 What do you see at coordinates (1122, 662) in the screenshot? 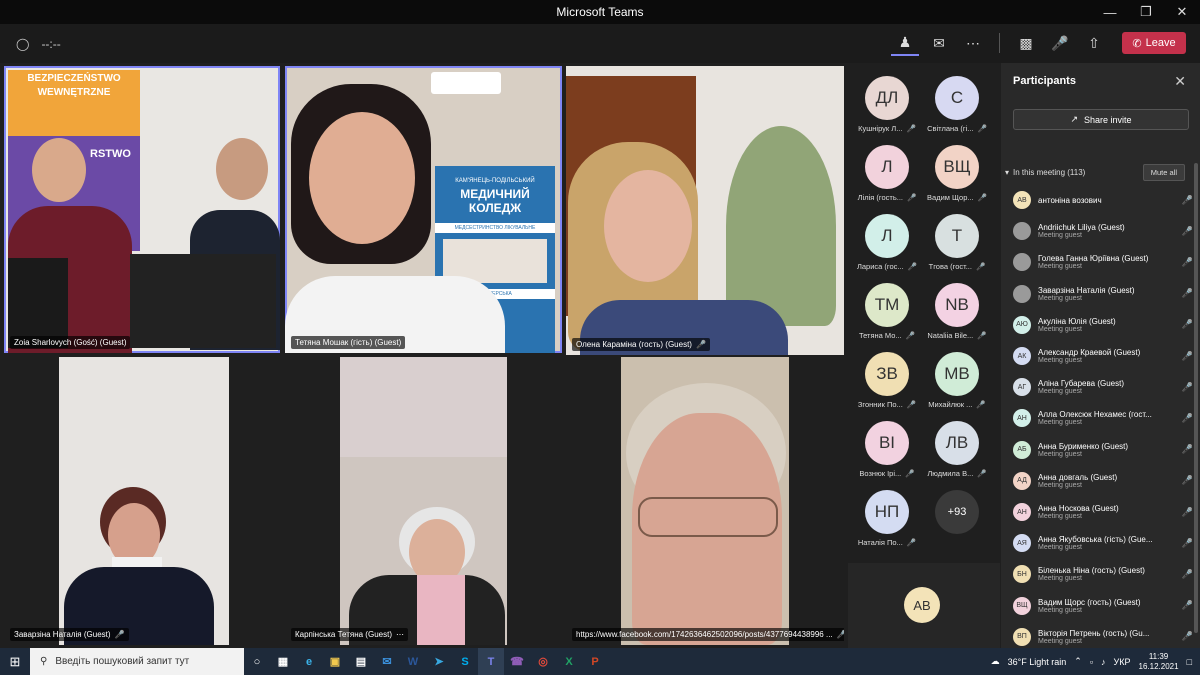
I see `language-indicator: УКР` at bounding box center [1122, 662].